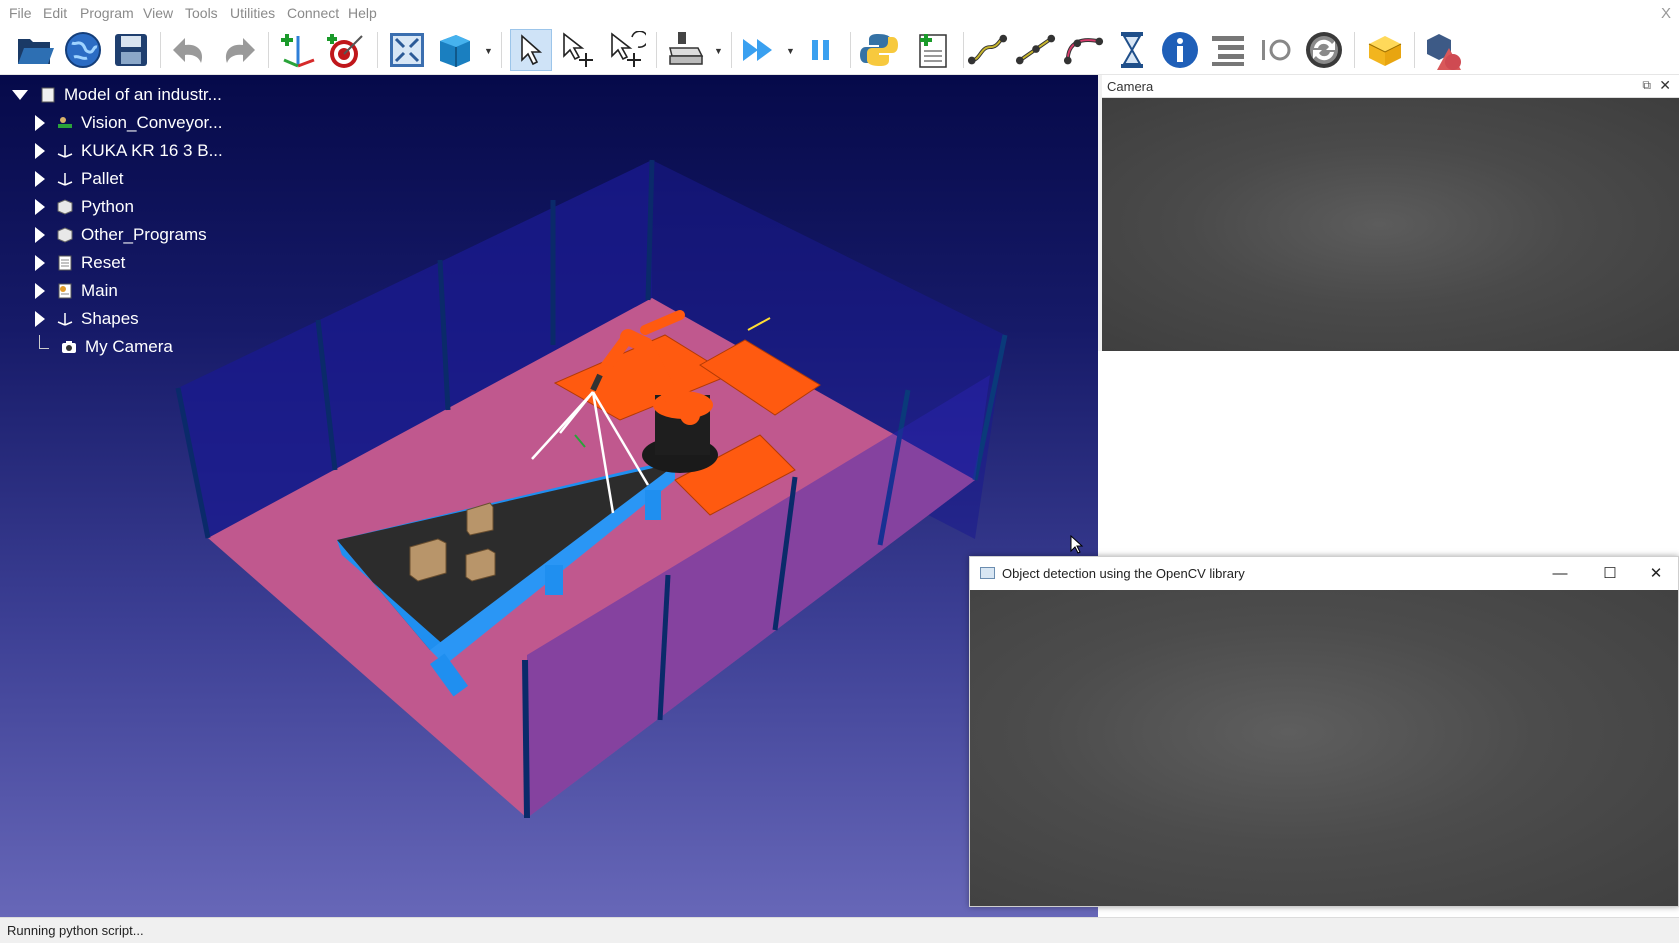 The width and height of the screenshot is (1679, 943). I want to click on toolbar: ▼ ▼ ▼, so click(839, 50).